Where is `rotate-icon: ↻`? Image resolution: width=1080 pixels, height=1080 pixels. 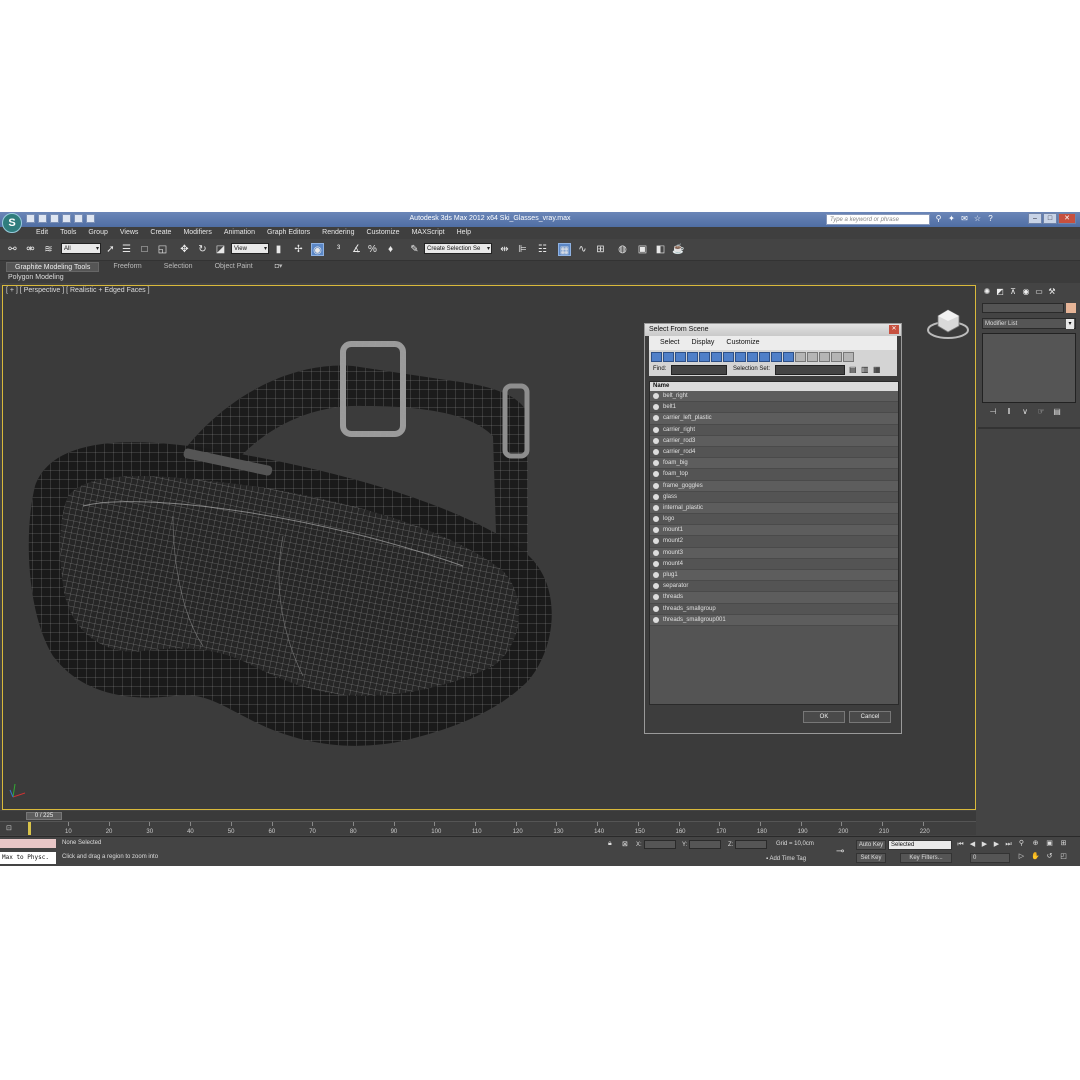
rotate-icon: ↻ is located at coordinates (202, 249).